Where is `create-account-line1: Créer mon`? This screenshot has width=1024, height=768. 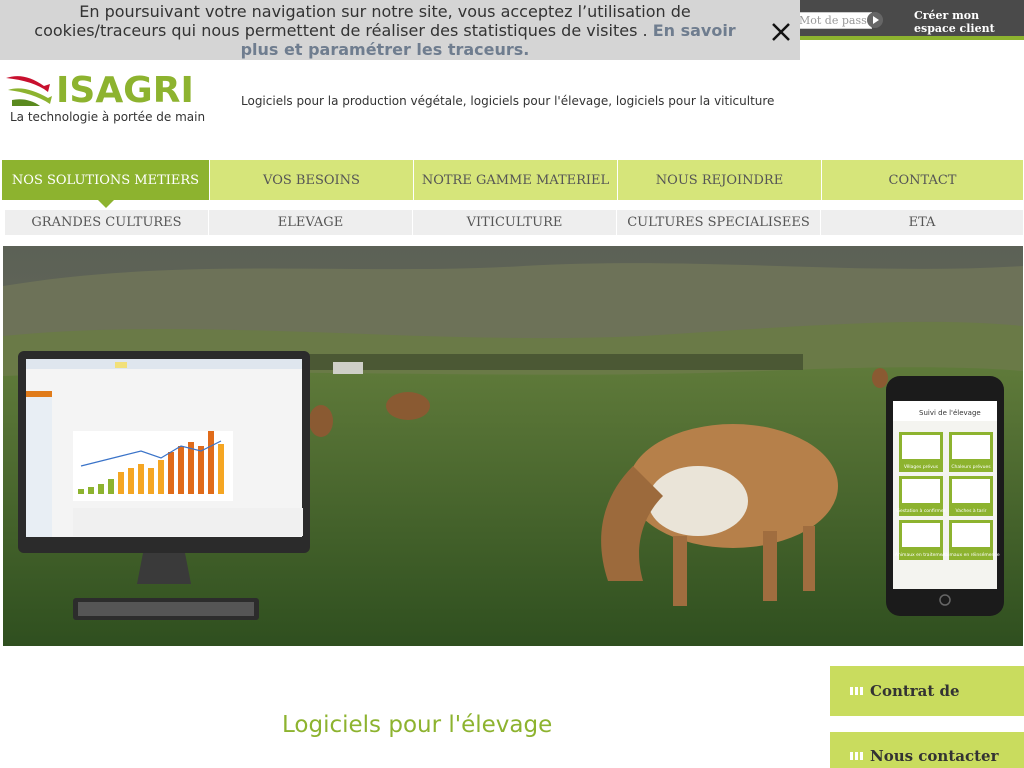 create-account-line1: Créer mon is located at coordinates (947, 15).